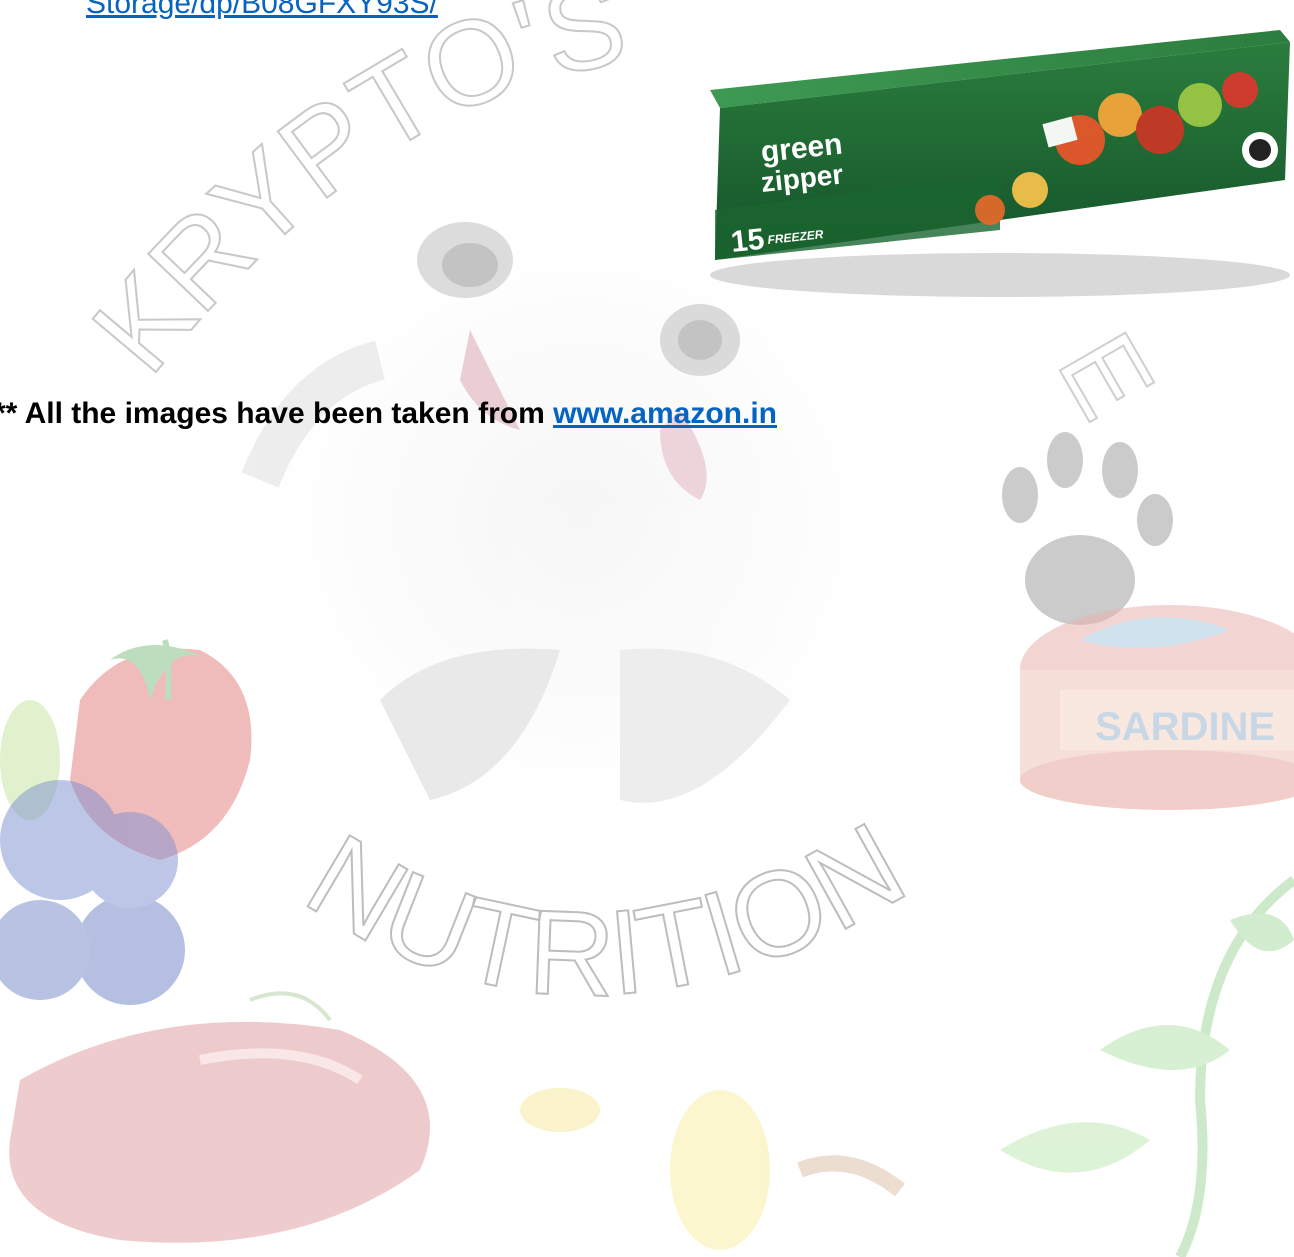 The image size is (1294, 1257). What do you see at coordinates (747, 241) in the screenshot?
I see `svg-text: 15` at bounding box center [747, 241].